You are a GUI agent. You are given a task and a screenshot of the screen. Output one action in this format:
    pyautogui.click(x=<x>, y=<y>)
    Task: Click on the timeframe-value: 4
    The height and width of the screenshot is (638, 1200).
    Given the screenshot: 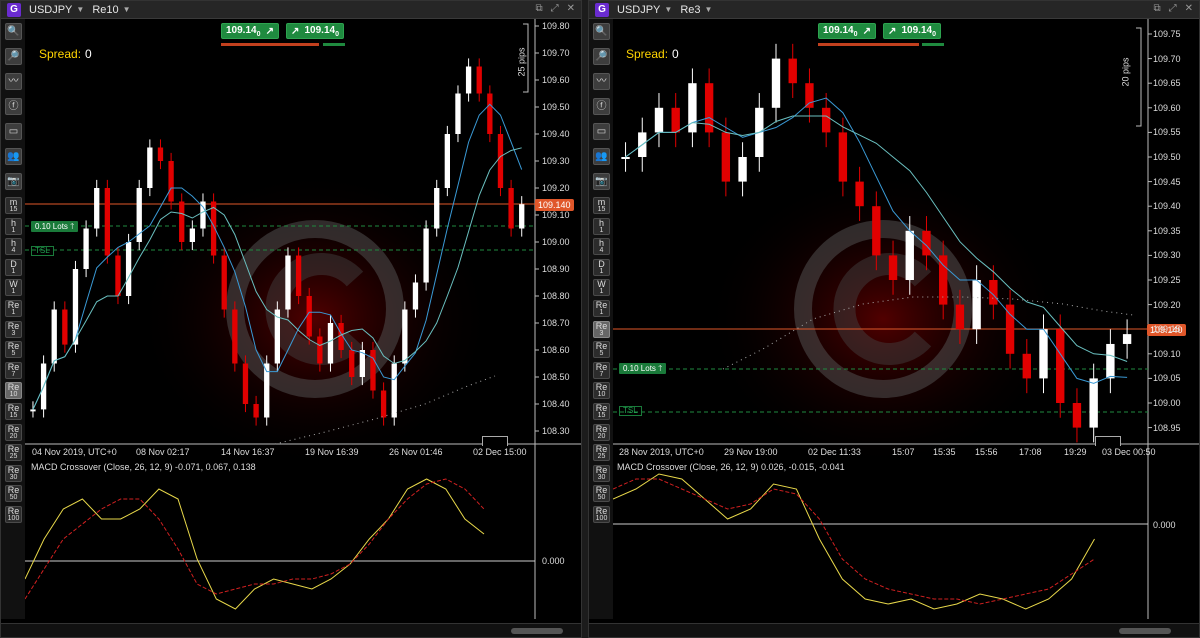 What is the action you would take?
    pyautogui.click(x=601, y=251)
    